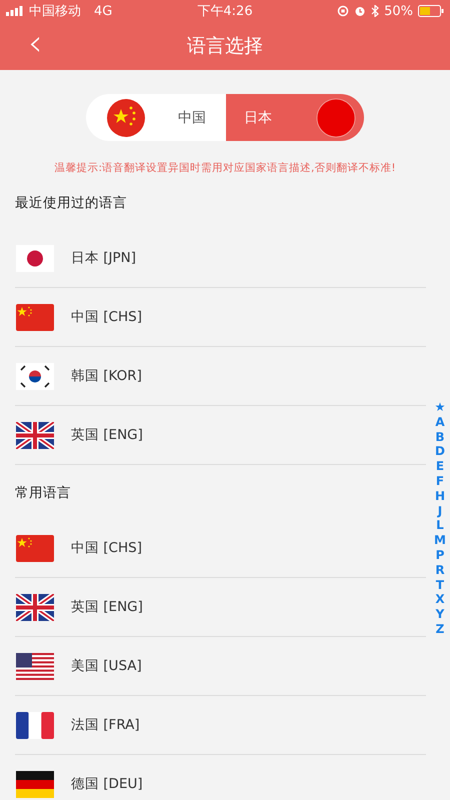  What do you see at coordinates (106, 376) in the screenshot?
I see `language-name: 韩国 [KOR]` at bounding box center [106, 376].